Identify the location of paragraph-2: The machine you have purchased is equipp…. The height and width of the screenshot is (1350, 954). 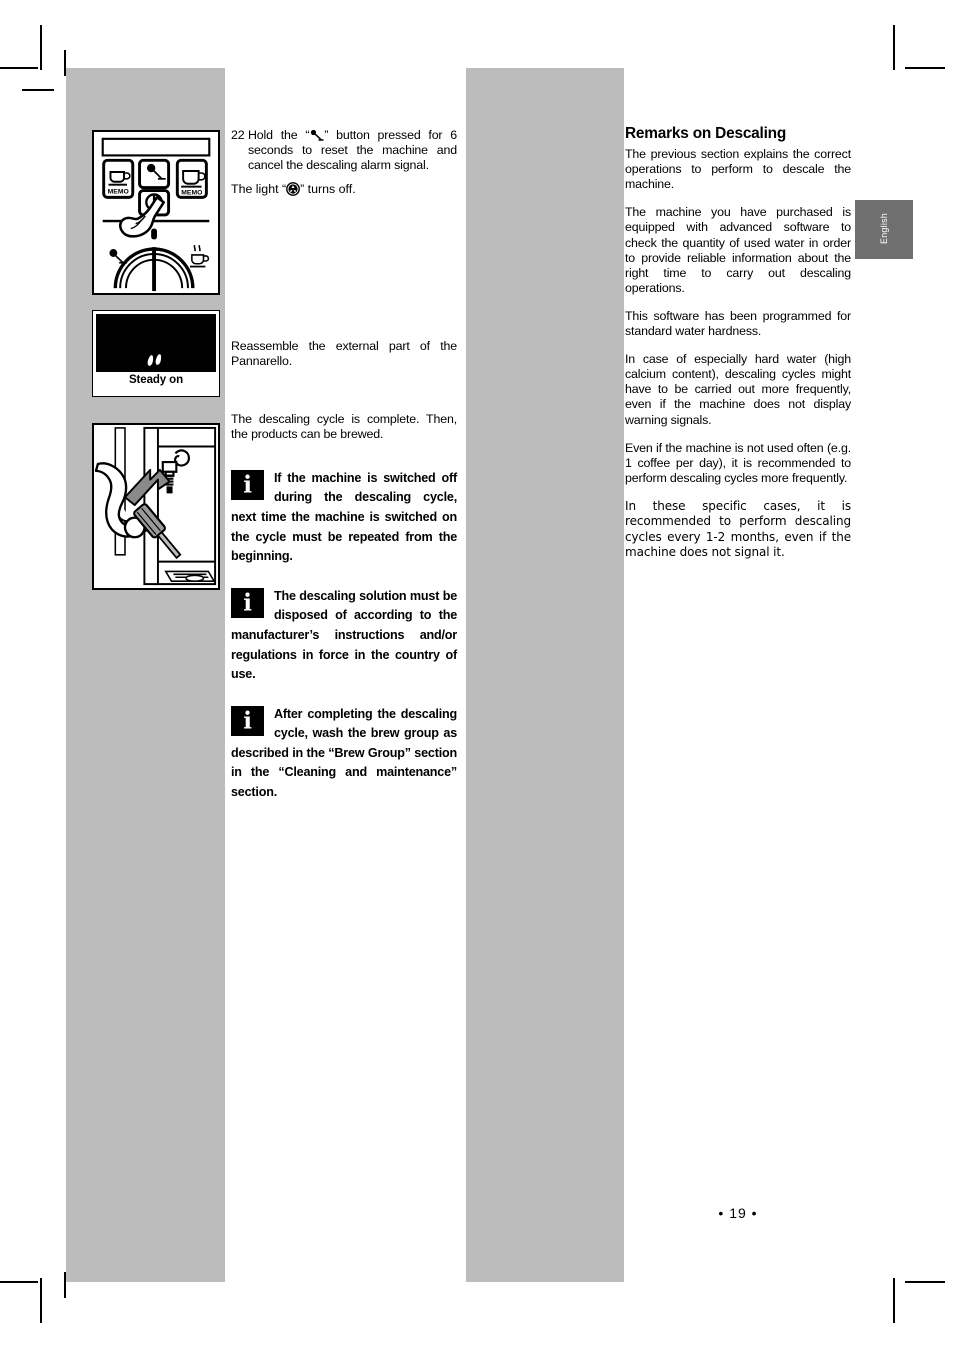
(738, 250).